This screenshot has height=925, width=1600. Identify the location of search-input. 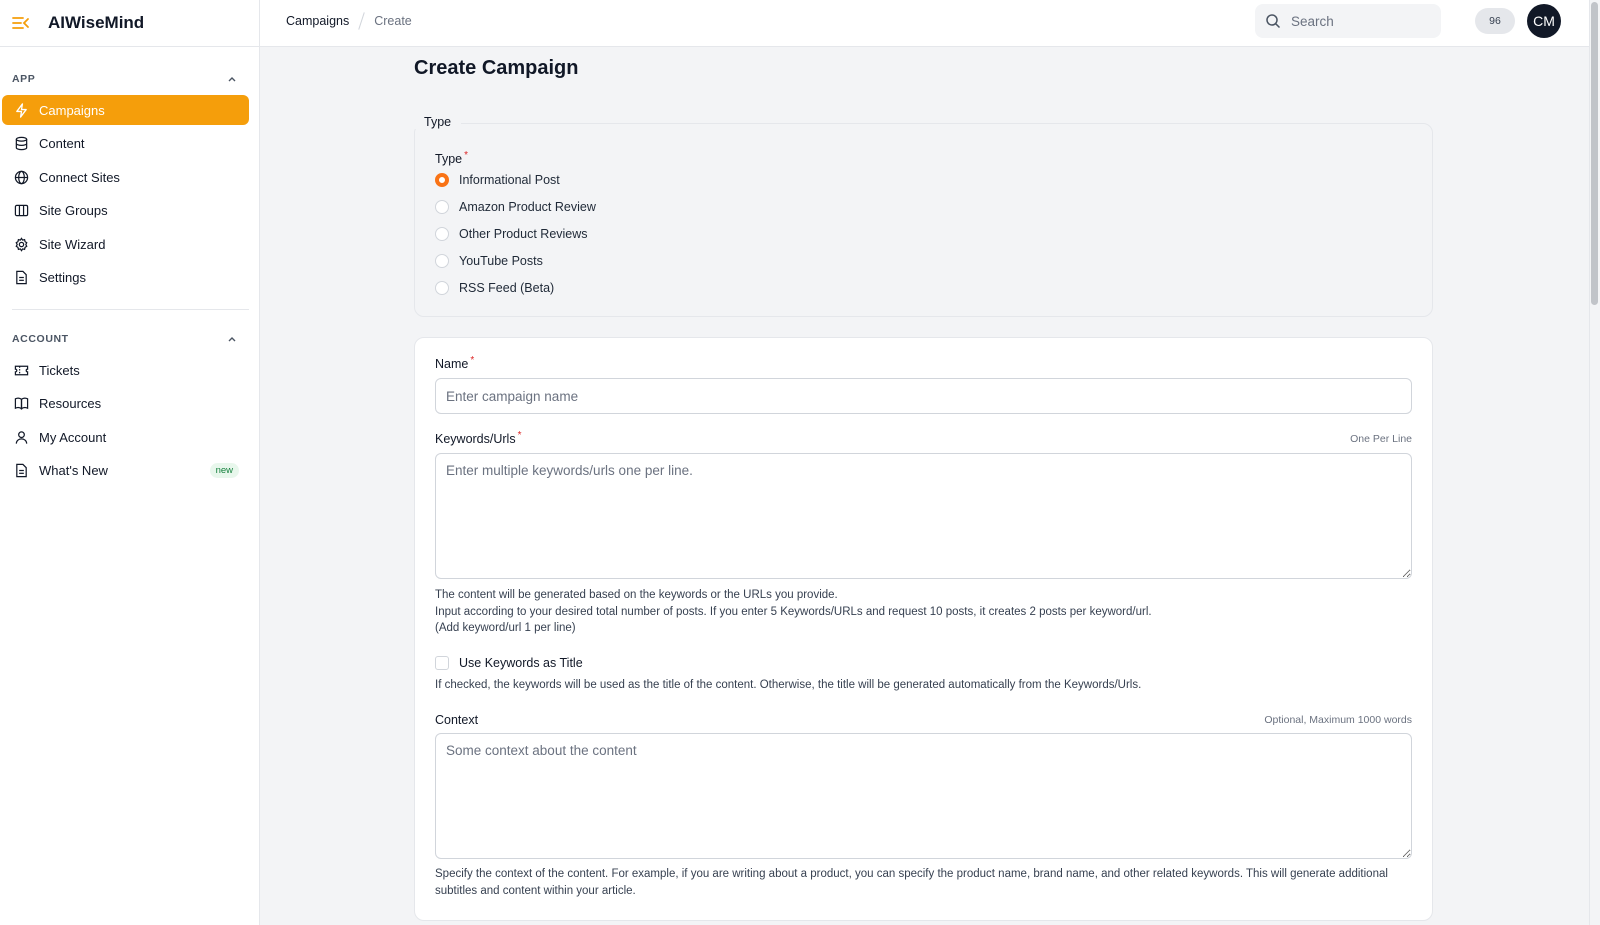
(1361, 21).